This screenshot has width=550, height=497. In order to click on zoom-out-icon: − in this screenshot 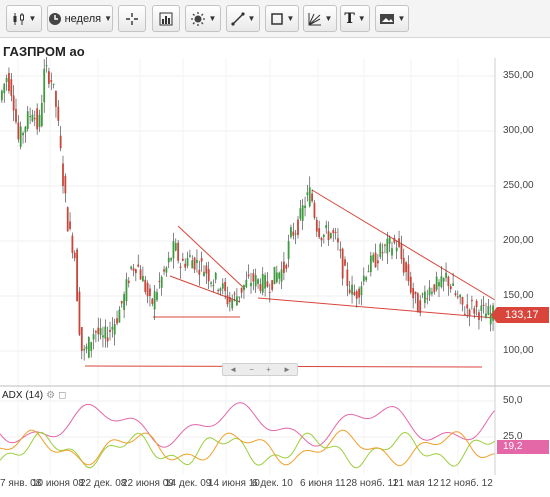, I will do `click(251, 369)`.